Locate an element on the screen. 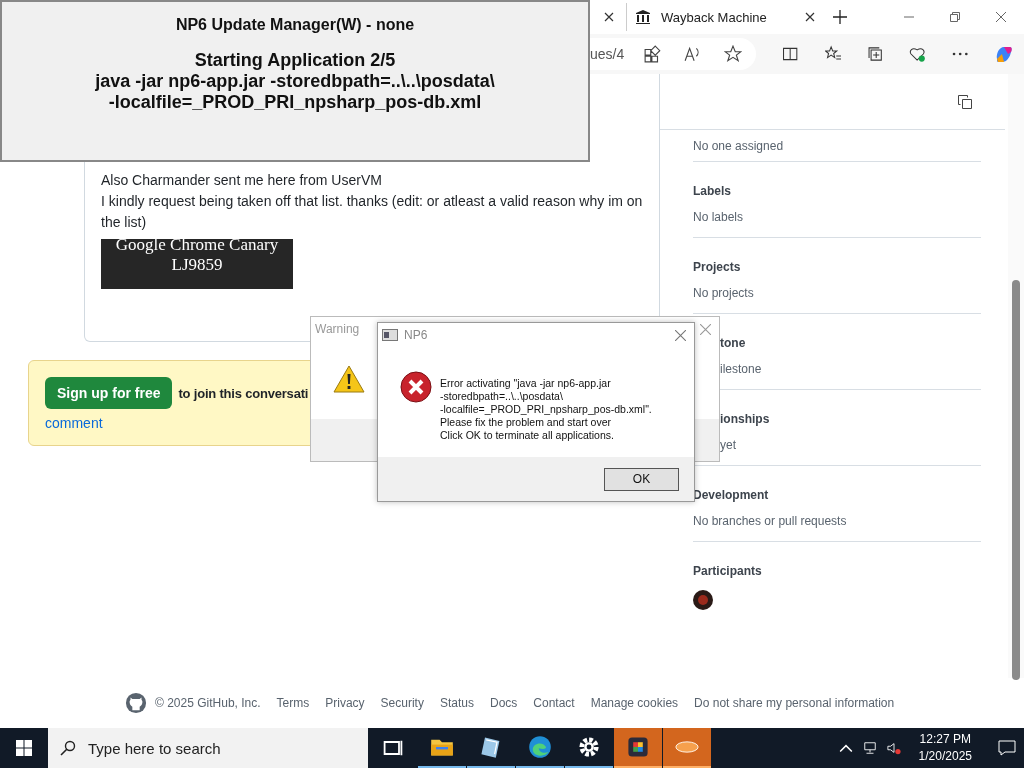  error-message: -storedbpath=..\..\posdata\ is located at coordinates (502, 396).